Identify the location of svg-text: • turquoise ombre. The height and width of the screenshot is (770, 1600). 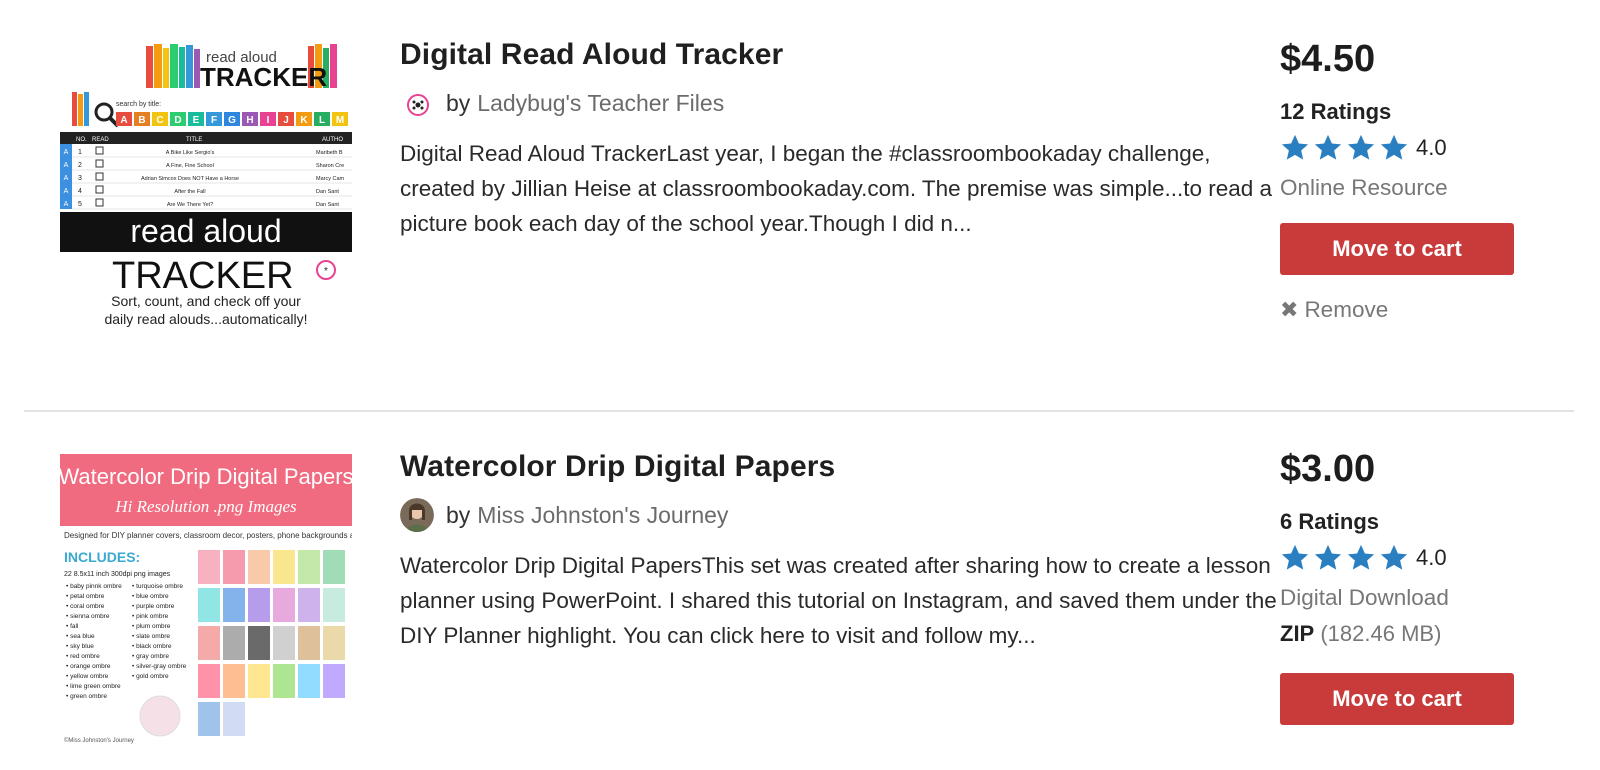
(157, 586).